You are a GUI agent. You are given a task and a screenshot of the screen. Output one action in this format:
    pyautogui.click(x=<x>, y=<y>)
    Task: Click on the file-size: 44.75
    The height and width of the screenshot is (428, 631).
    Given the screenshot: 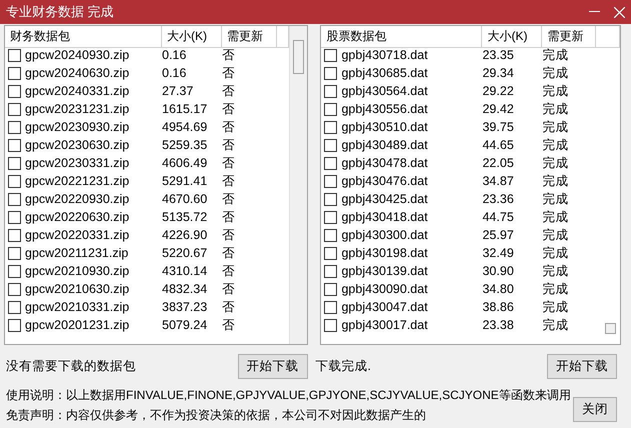 What is the action you would take?
    pyautogui.click(x=498, y=217)
    